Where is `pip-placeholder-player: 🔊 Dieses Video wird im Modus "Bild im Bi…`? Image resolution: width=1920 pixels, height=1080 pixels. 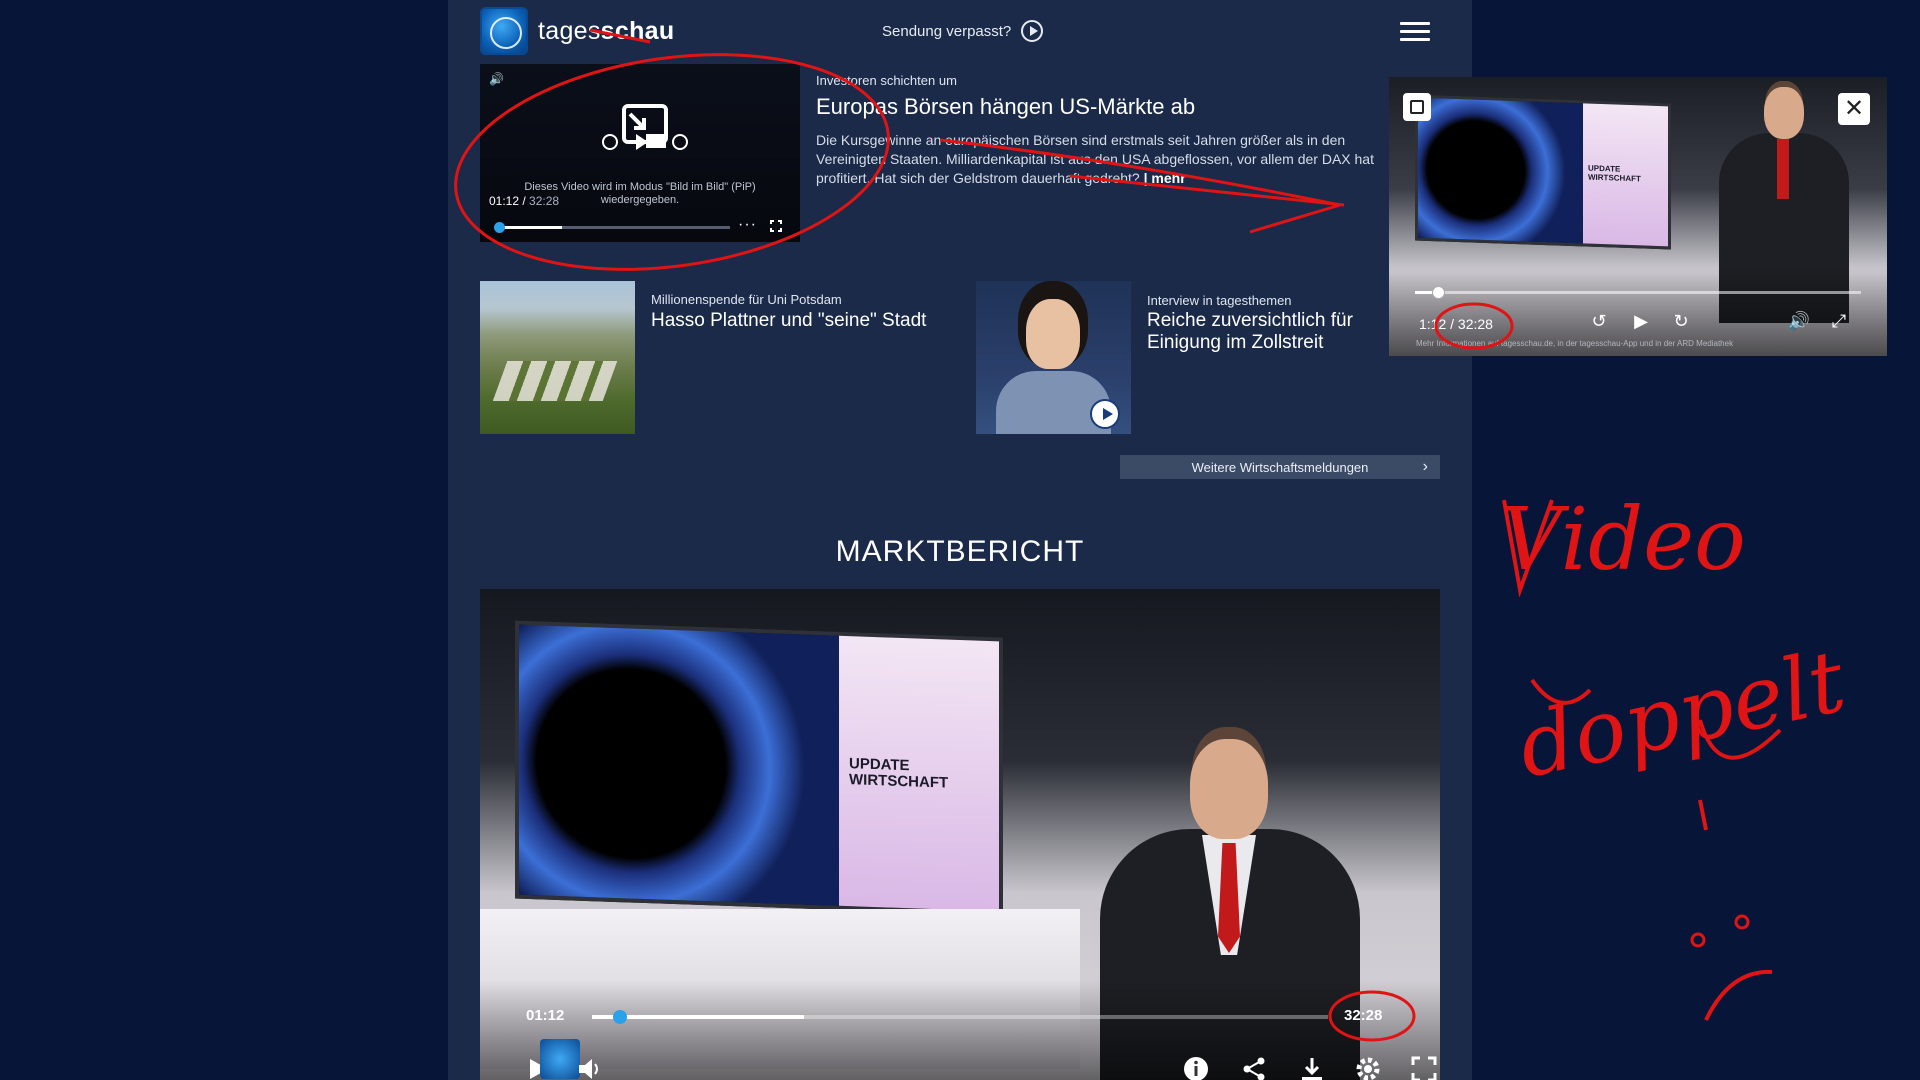 pip-placeholder-player: 🔊 Dieses Video wird im Modus "Bild im Bi… is located at coordinates (640, 153).